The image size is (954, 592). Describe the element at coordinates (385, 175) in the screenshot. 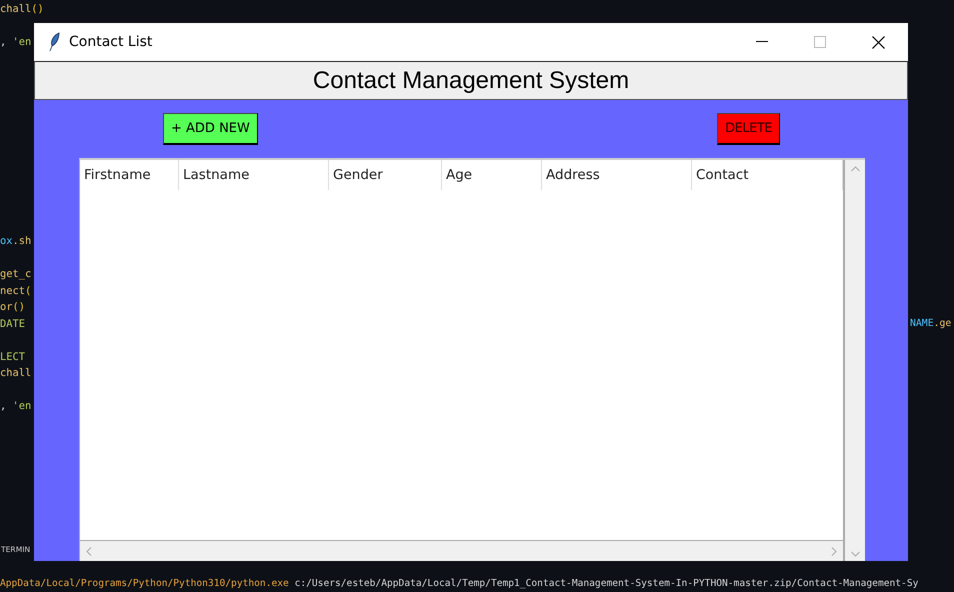

I see `column-header: Gender` at that location.